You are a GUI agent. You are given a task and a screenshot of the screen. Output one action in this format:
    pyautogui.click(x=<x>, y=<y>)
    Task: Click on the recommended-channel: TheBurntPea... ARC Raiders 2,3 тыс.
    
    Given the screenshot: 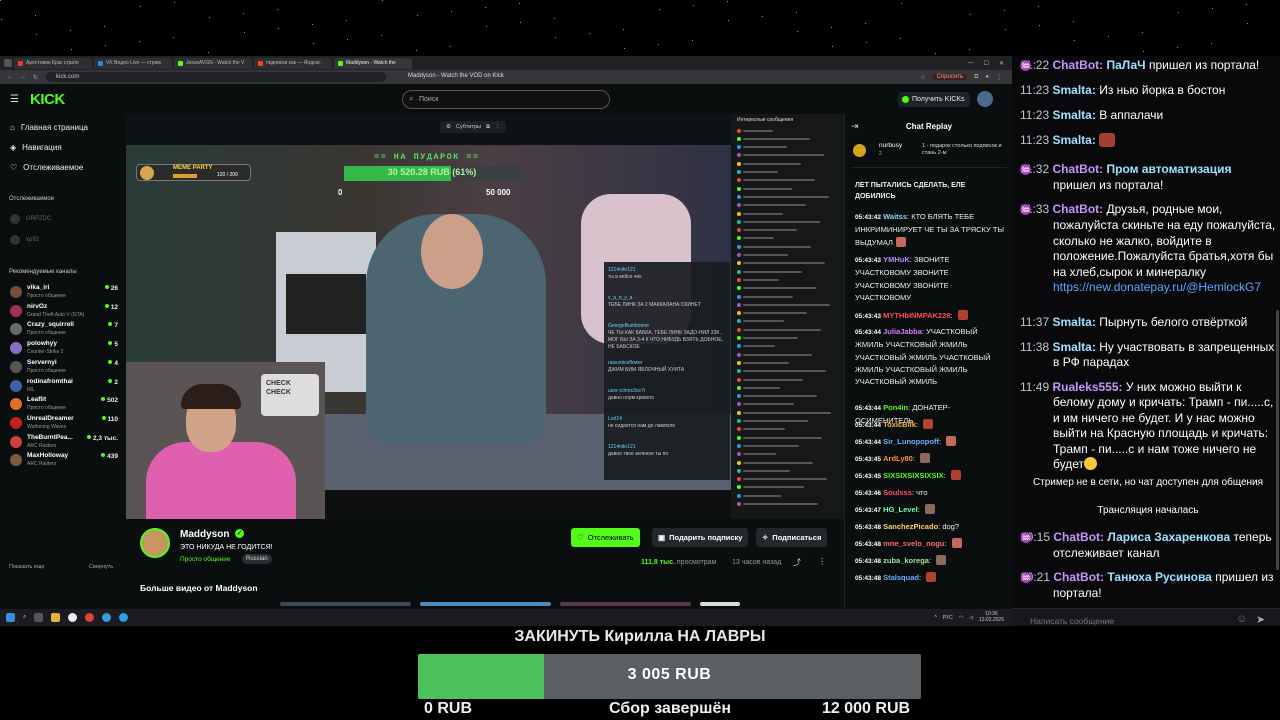 What is the action you would take?
    pyautogui.click(x=64, y=443)
    